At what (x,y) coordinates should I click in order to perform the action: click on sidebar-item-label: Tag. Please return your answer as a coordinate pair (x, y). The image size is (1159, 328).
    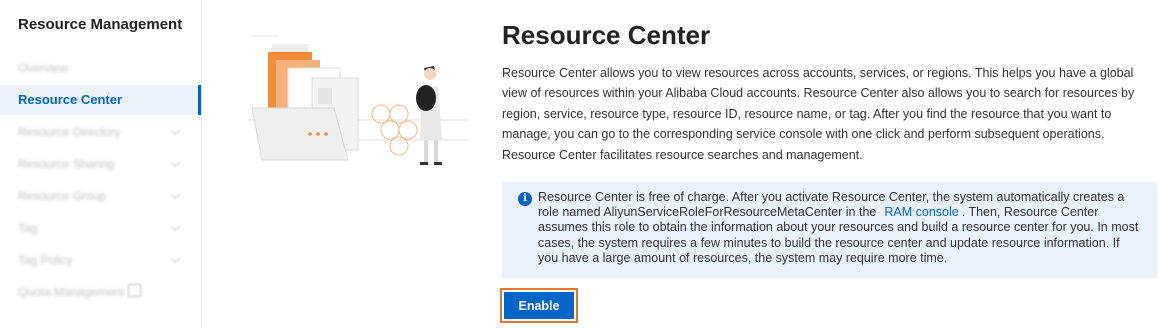
    Looking at the image, I should click on (28, 228).